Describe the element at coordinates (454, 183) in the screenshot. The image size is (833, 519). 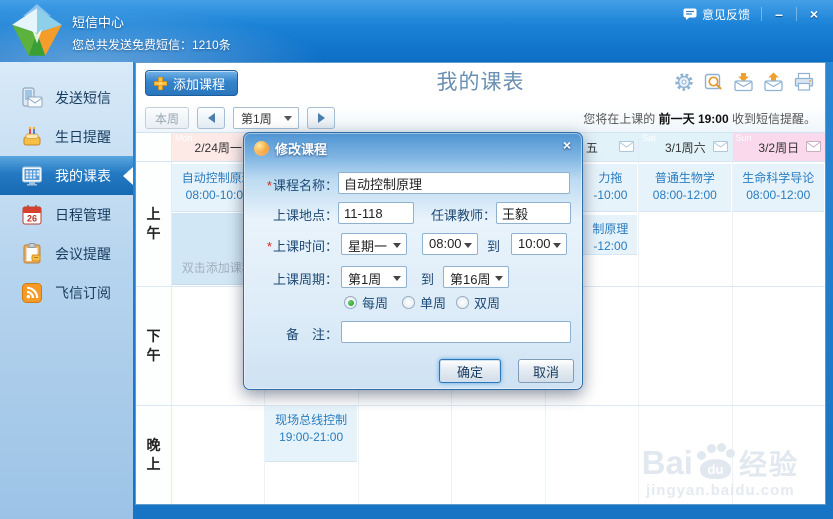
I see `course-name-input` at that location.